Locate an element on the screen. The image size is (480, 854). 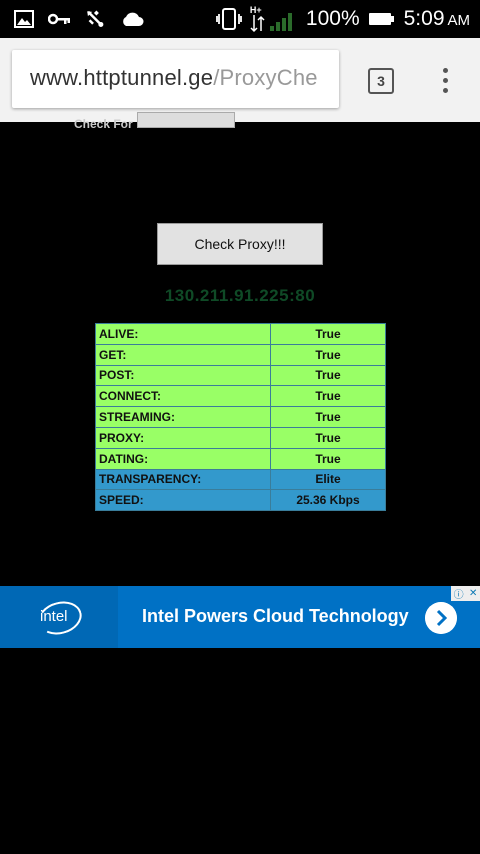
battery-icon is located at coordinates (381, 19).